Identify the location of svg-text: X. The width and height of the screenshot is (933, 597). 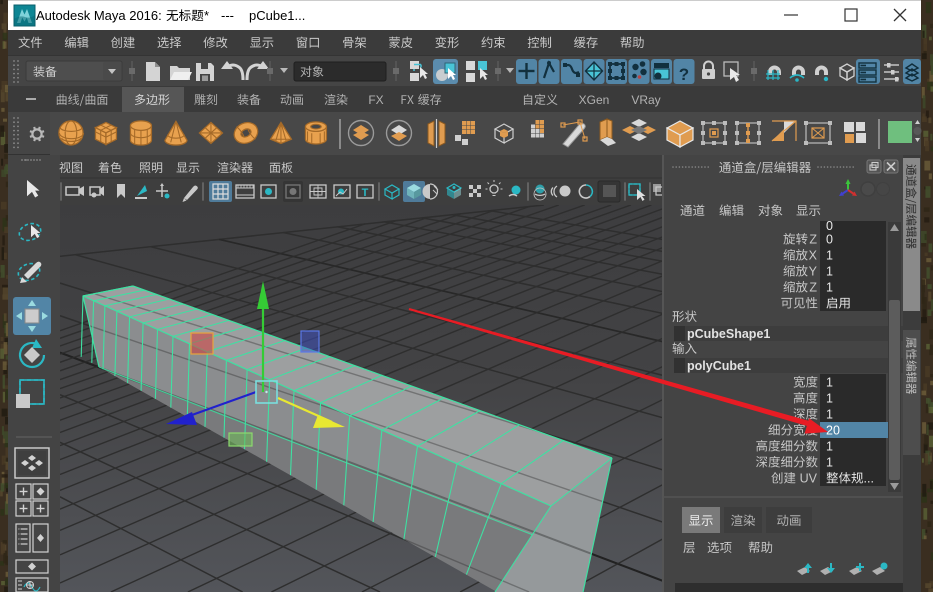
(813, 256).